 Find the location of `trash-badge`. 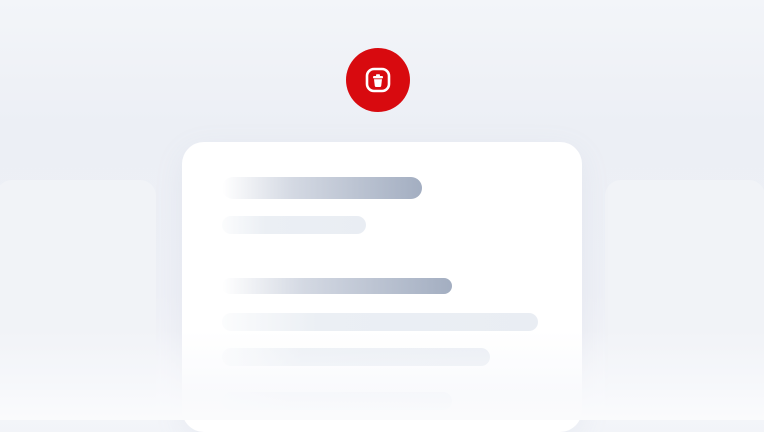

trash-badge is located at coordinates (378, 80).